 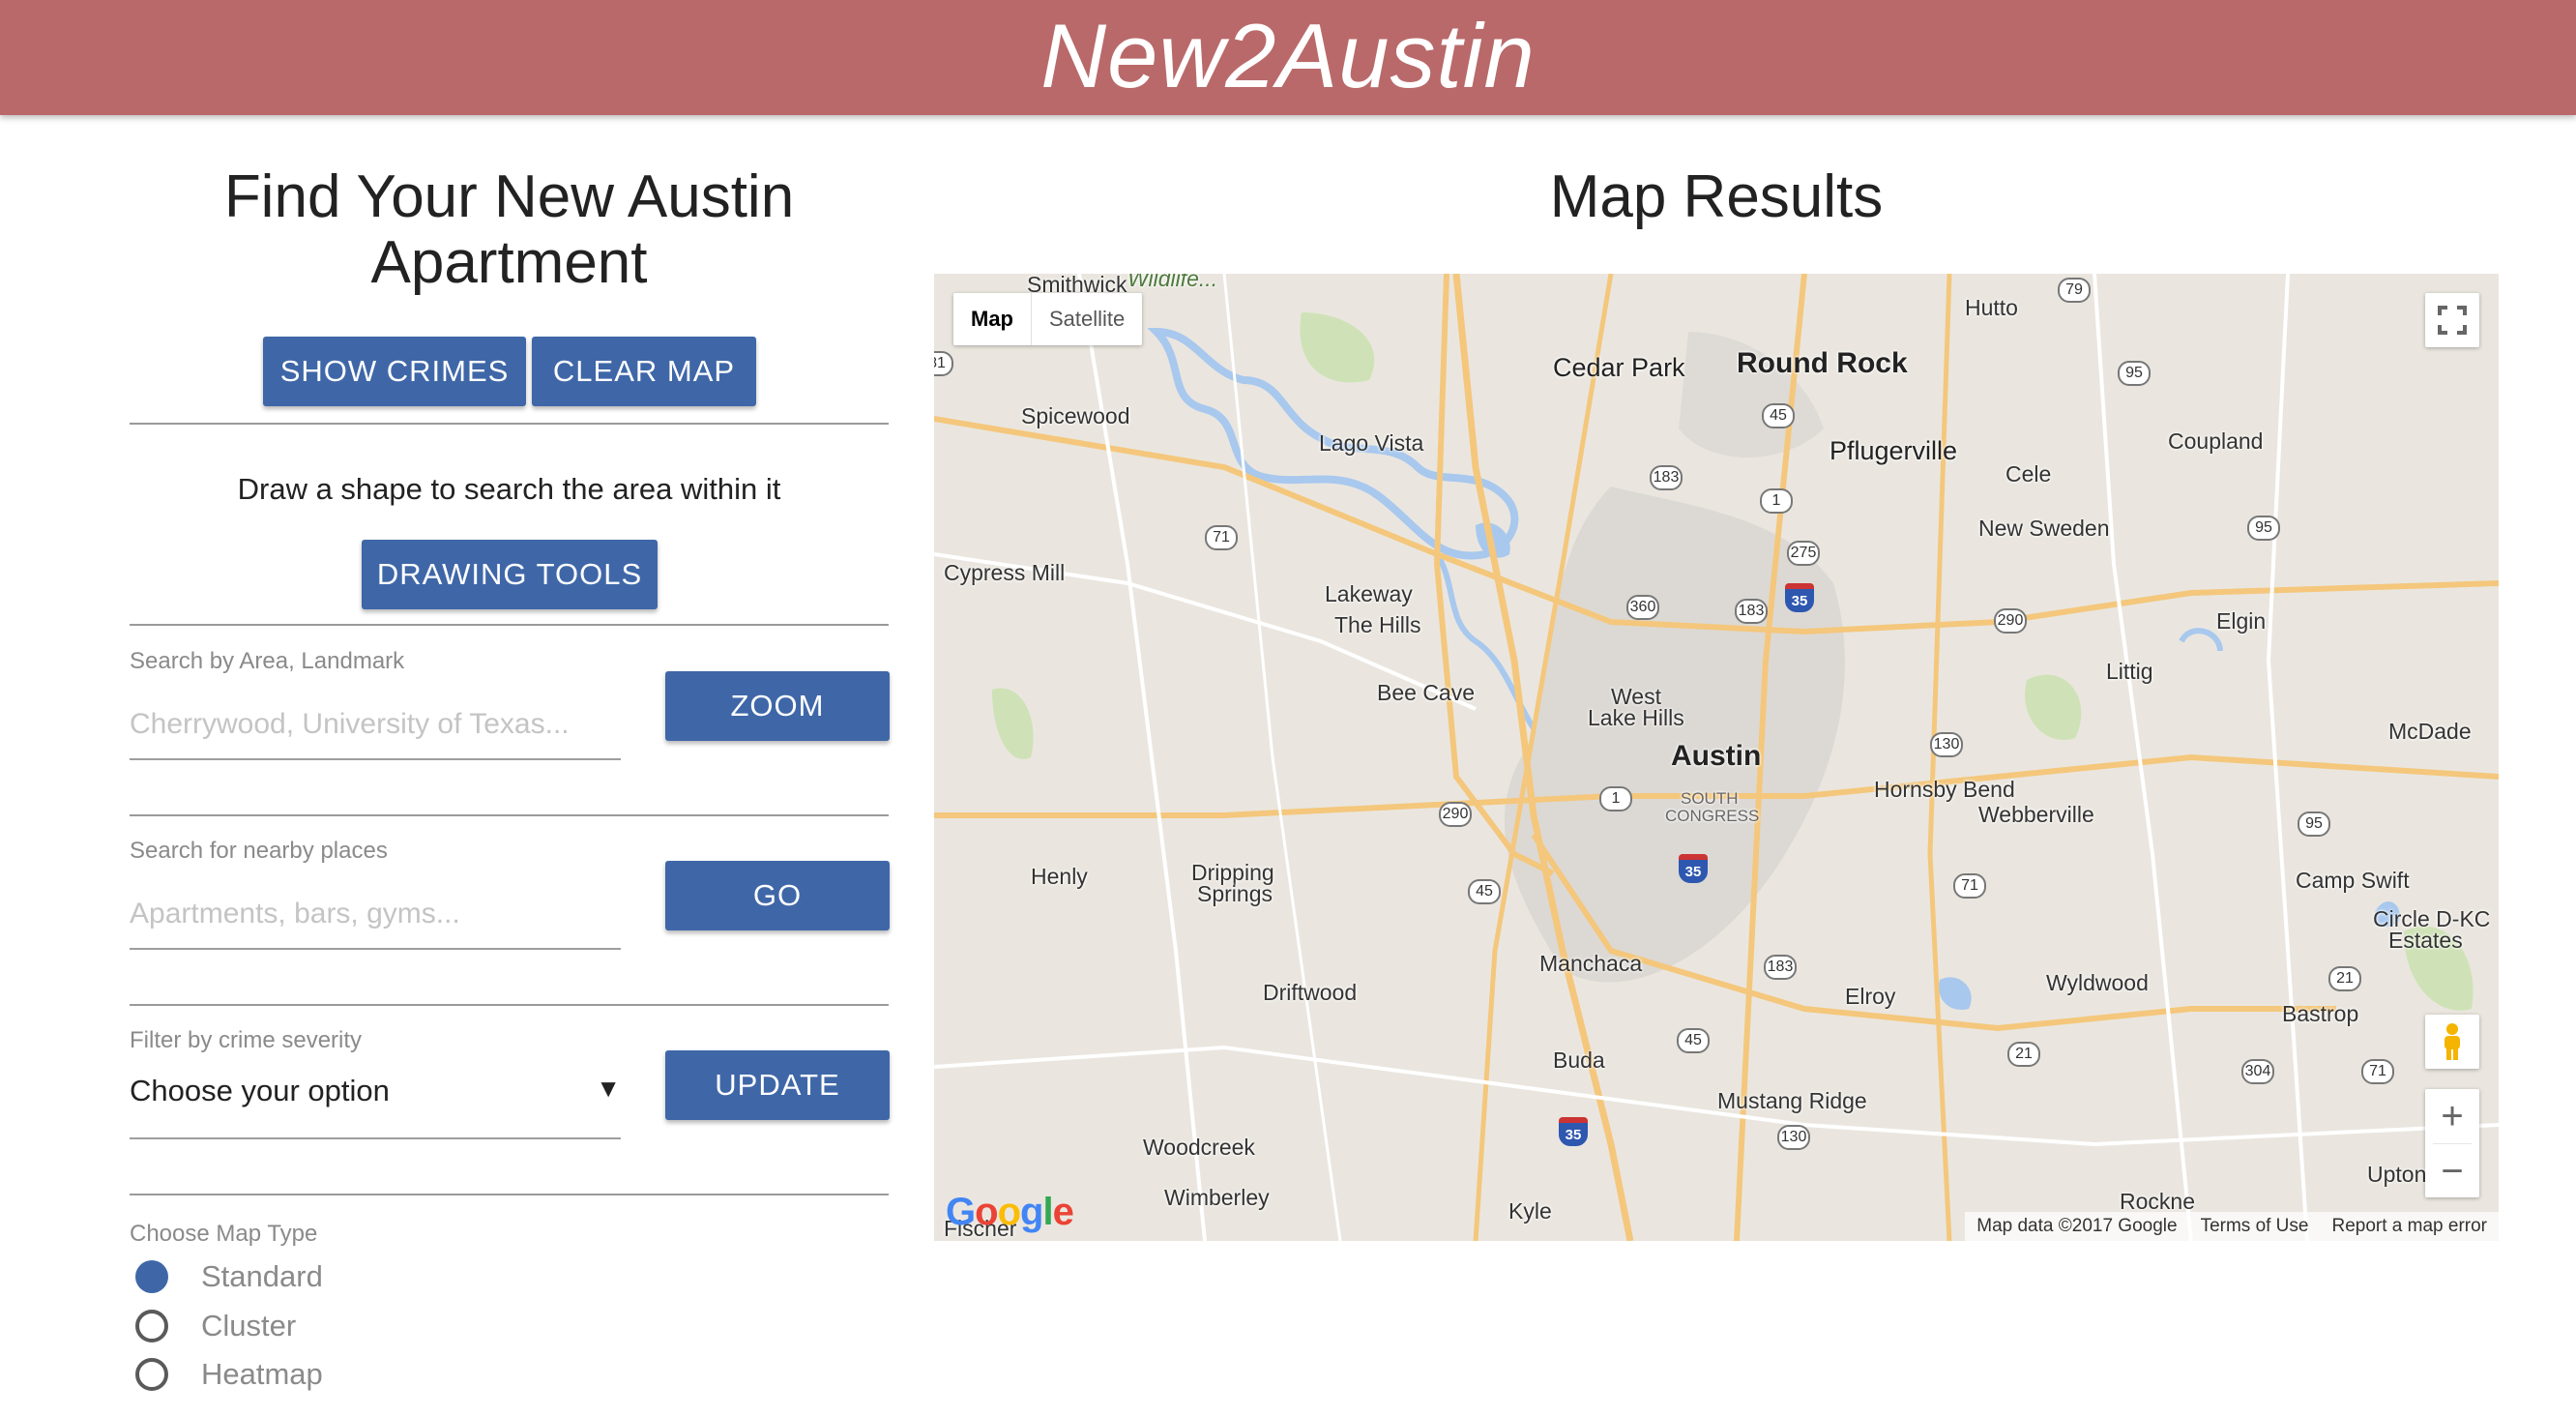 What do you see at coordinates (375, 725) in the screenshot?
I see `area-search-input` at bounding box center [375, 725].